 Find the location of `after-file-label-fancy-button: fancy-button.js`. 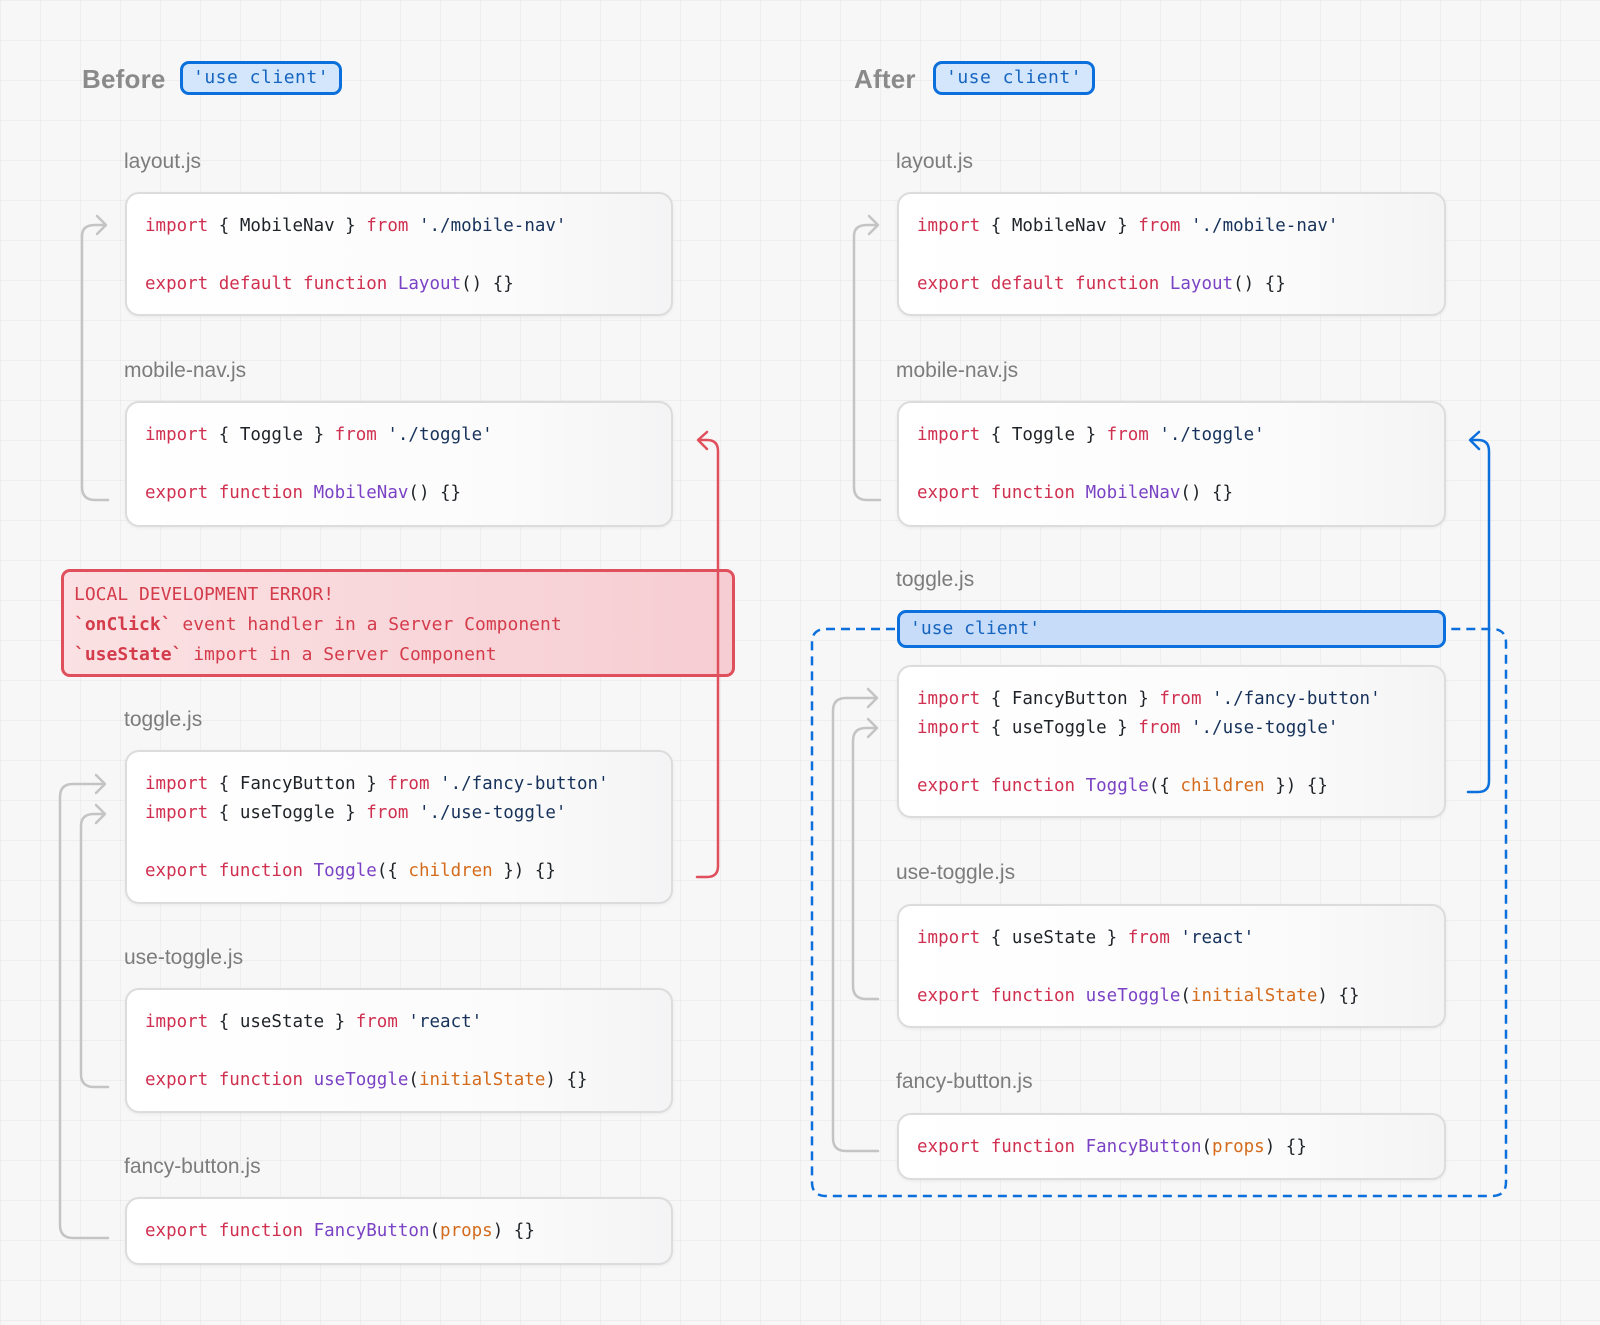

after-file-label-fancy-button: fancy-button.js is located at coordinates (964, 1081).